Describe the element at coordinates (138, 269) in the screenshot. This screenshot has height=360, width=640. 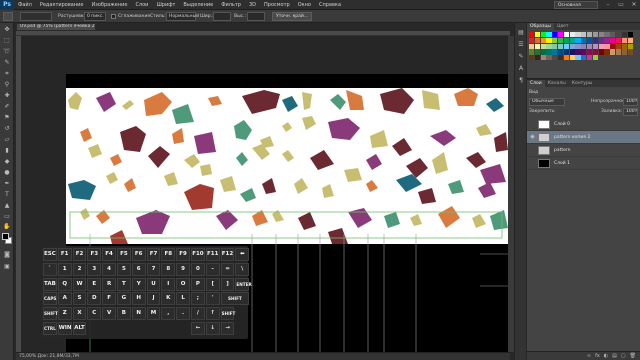
I see `keyboard-key: 6` at that location.